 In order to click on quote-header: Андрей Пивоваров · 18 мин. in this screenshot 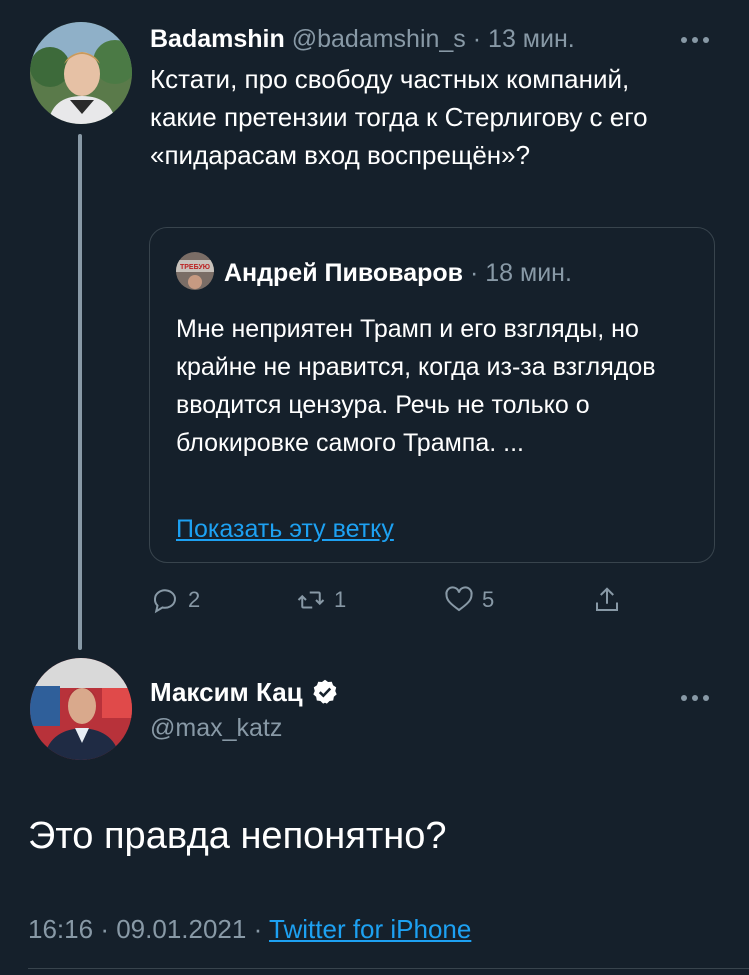, I will do `click(398, 273)`.